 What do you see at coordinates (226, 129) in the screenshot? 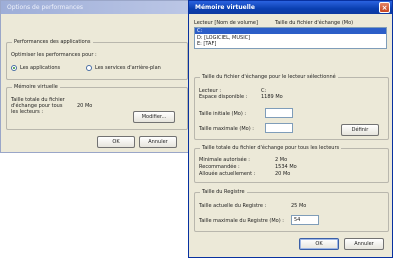
I see `max-size-label: Taille maximale (Mo) :` at bounding box center [226, 129].